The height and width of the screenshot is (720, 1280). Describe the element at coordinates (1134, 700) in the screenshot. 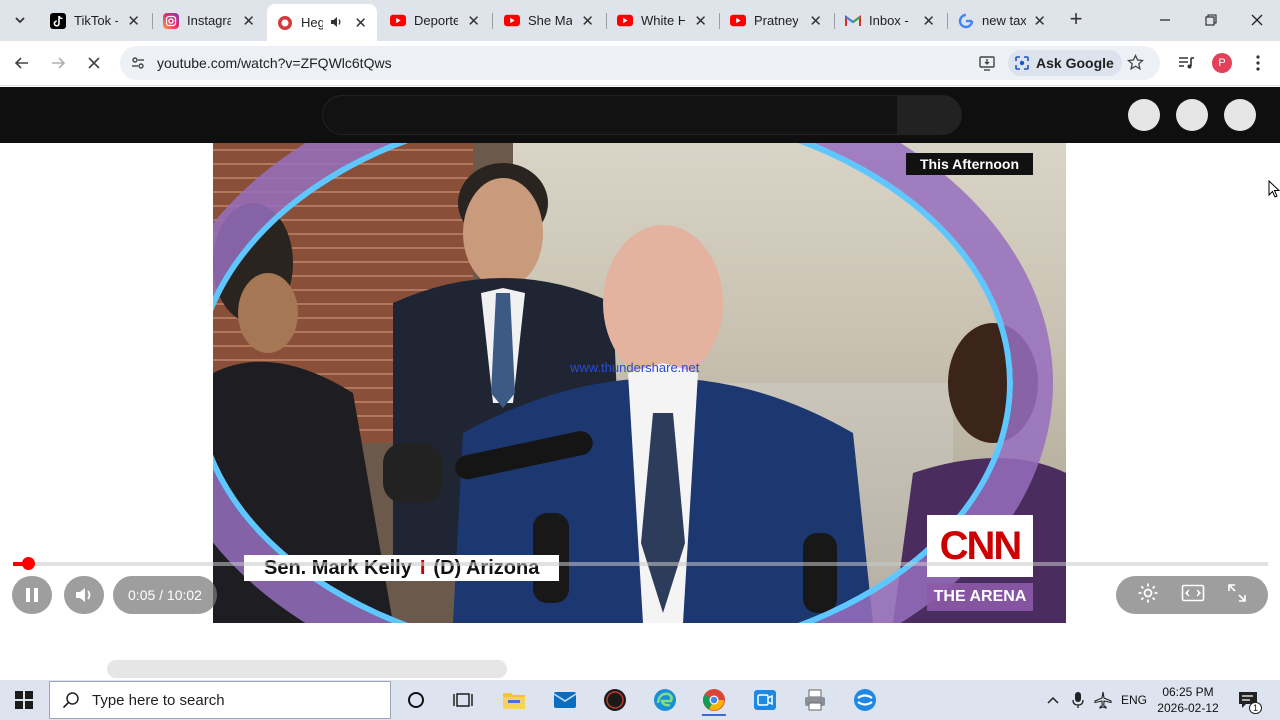

I see `input-language: ENG` at that location.